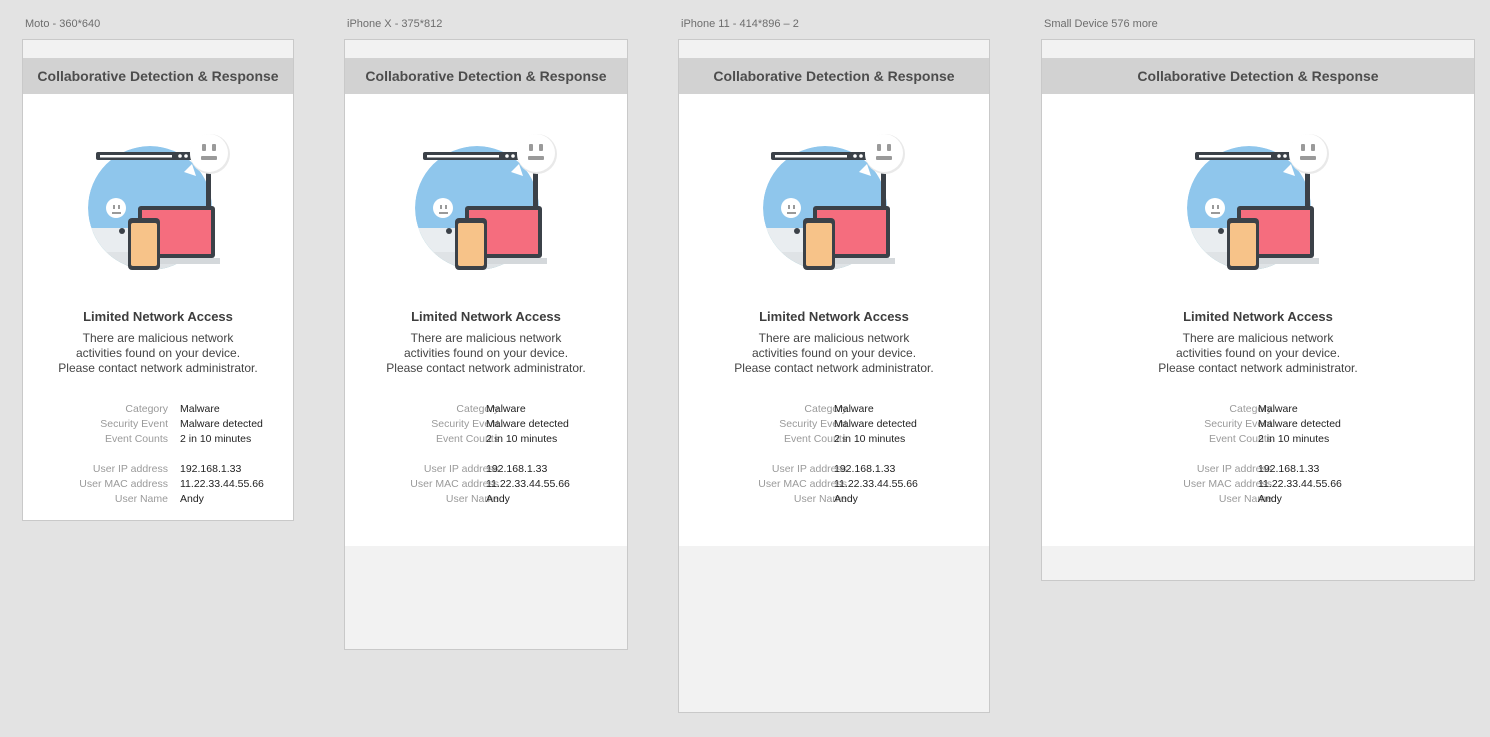 The image size is (1490, 737). What do you see at coordinates (63, 24) in the screenshot?
I see `artboard-label: Moto - 360*640` at bounding box center [63, 24].